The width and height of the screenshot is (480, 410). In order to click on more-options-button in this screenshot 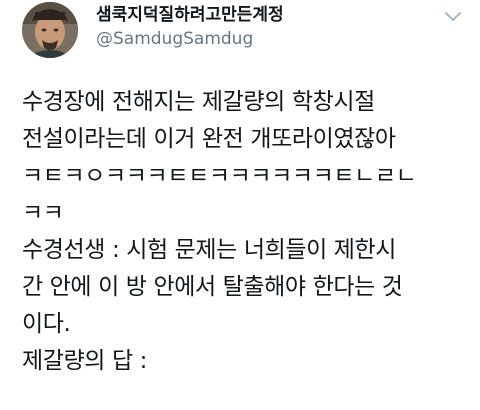, I will do `click(453, 14)`.